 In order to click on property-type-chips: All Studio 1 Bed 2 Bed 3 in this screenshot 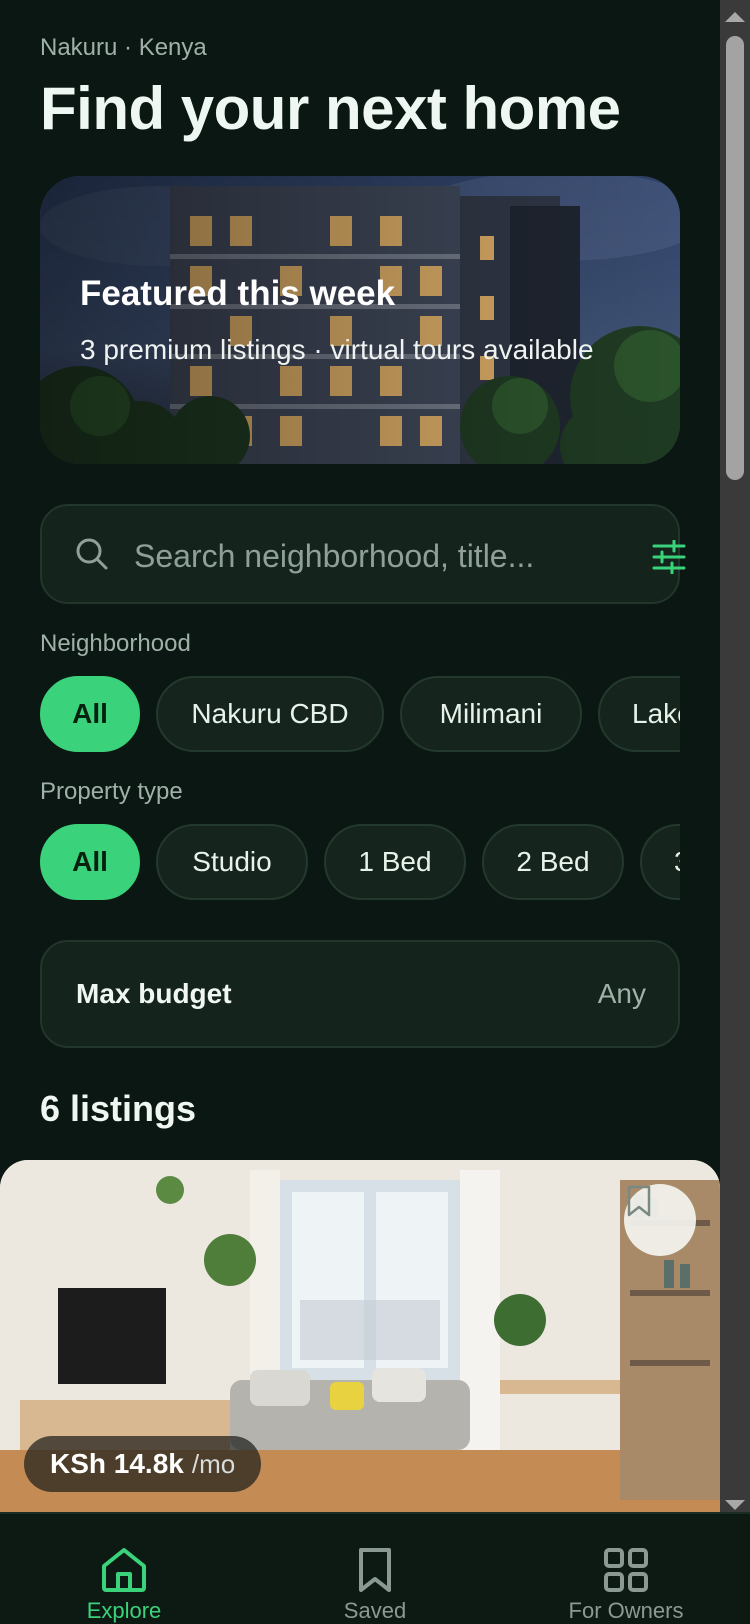, I will do `click(360, 862)`.